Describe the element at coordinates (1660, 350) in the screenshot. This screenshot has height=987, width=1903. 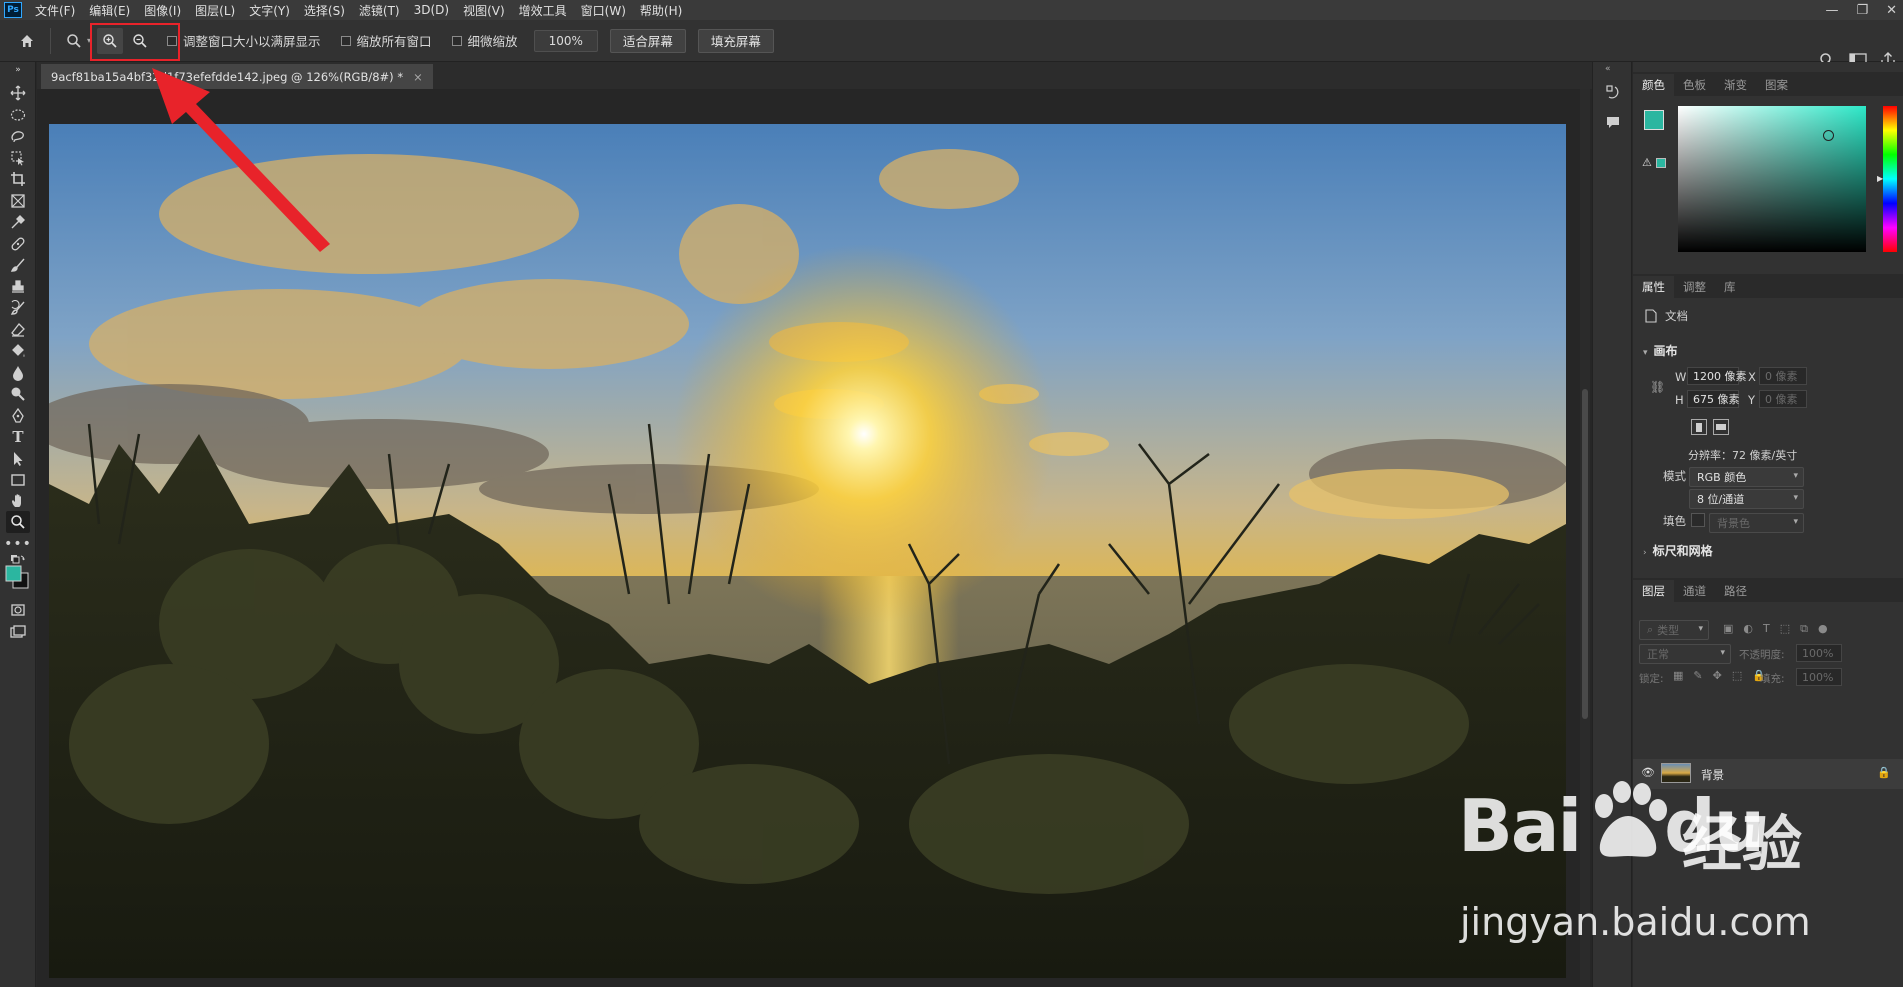
I see `canvas-section-header: ▾ 画布` at that location.